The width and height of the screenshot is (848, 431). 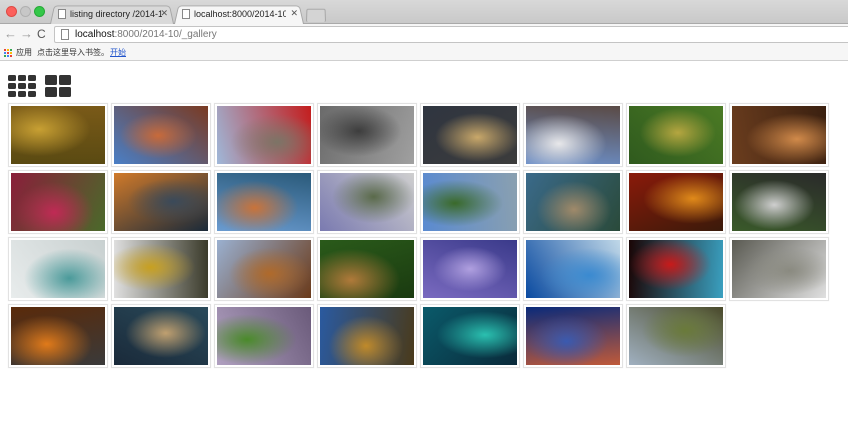 I want to click on bookmark-import-prompt: 点击这里导入书签。, so click(x=73, y=52).